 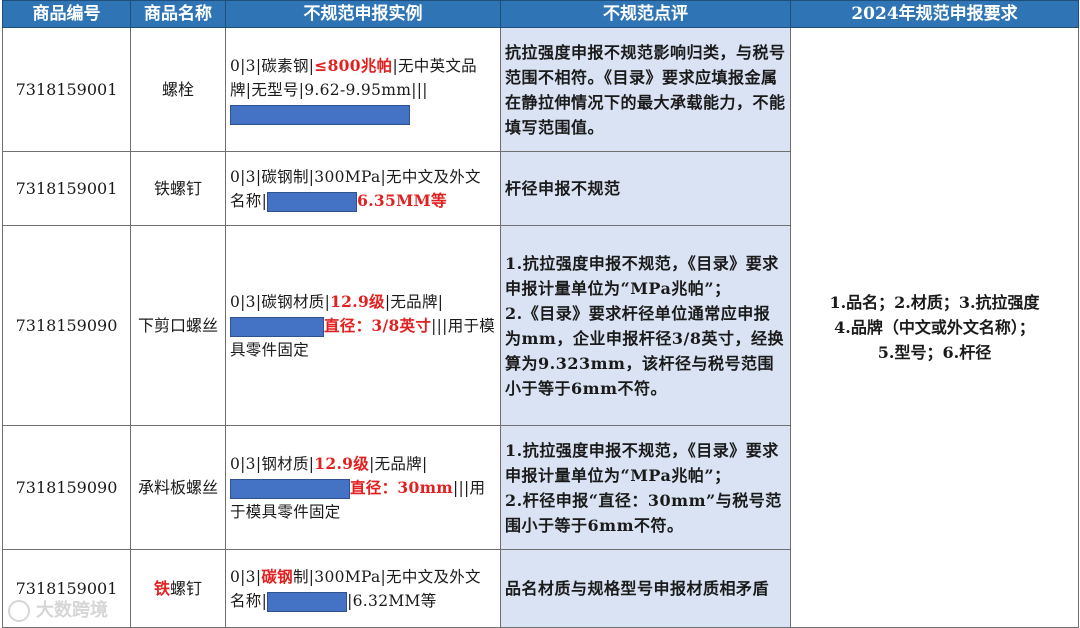 I want to click on bad-example: 0|3|碳素钢|≤800兆帕|无中英文品牌|无型号|9.62-9.95mm|||, so click(x=363, y=89).